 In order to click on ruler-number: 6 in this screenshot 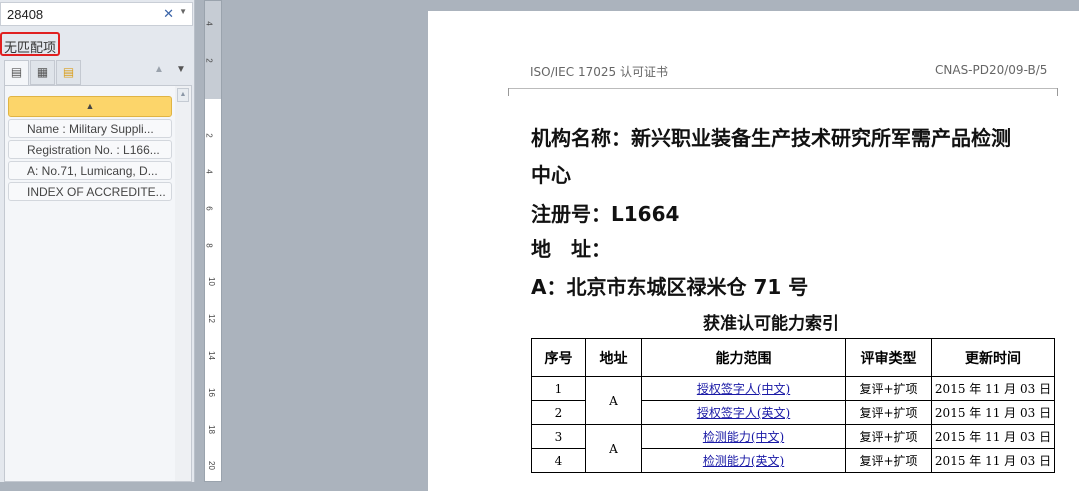, I will do `click(209, 208)`.